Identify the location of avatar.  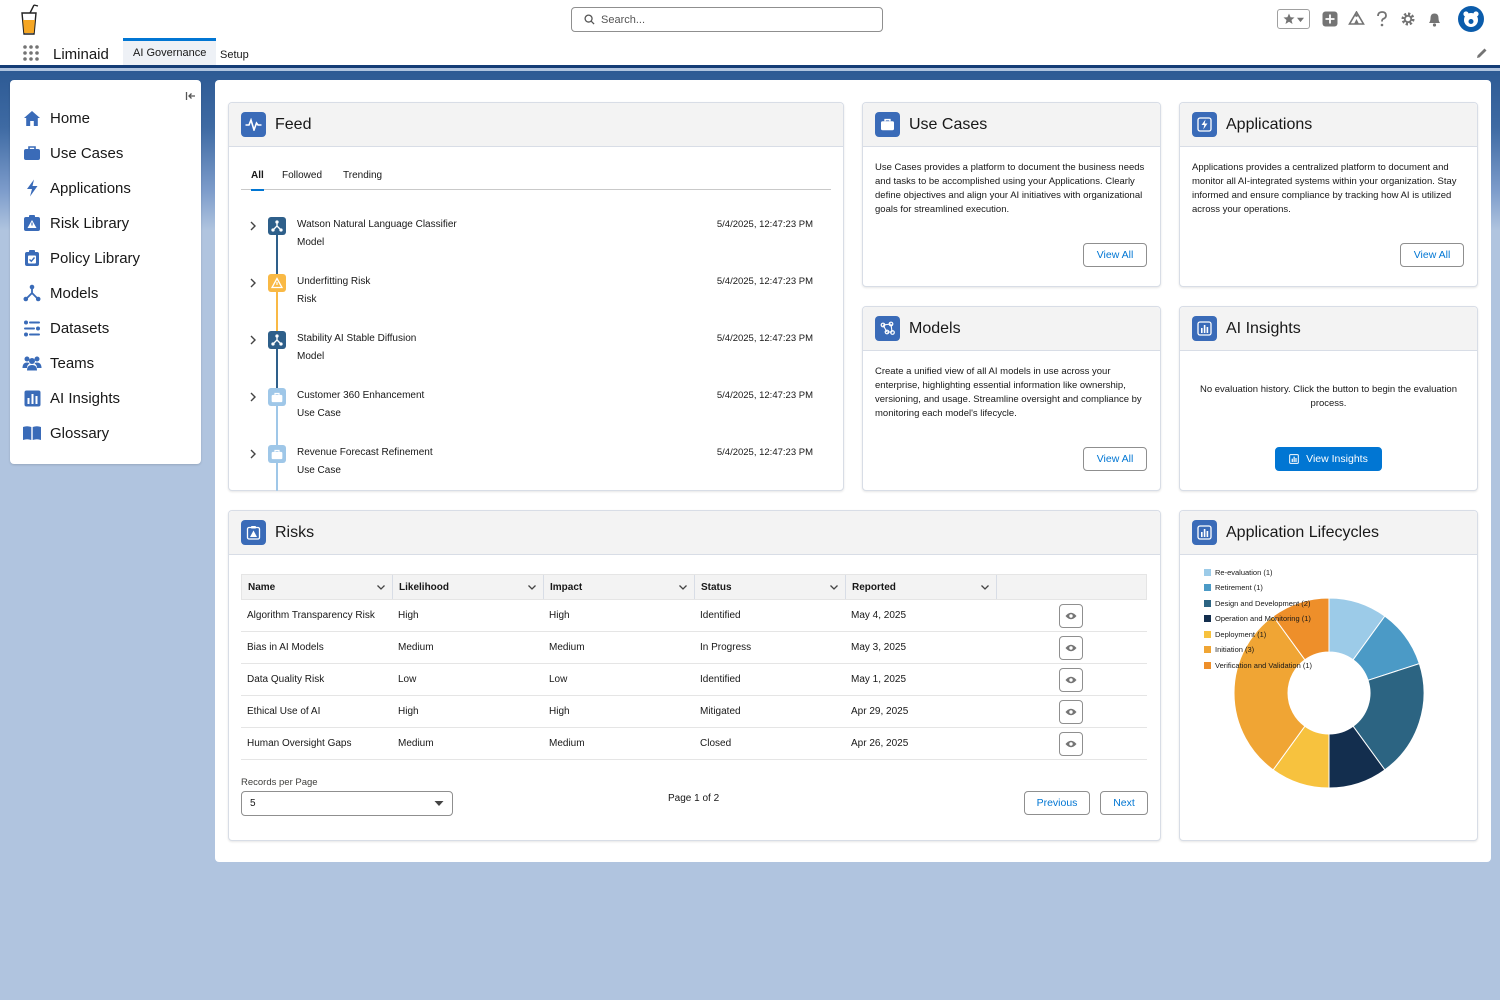
(1471, 19).